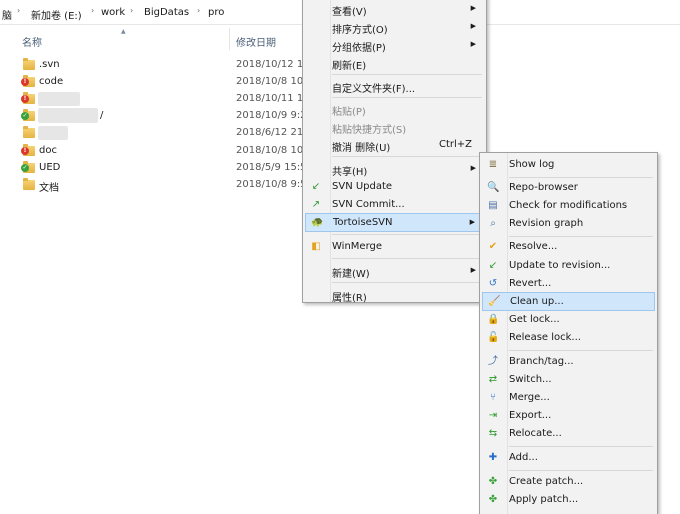 This screenshot has height=514, width=680. What do you see at coordinates (165, 65) in the screenshot?
I see `file-row: .svn 2018/10/12 14` at bounding box center [165, 65].